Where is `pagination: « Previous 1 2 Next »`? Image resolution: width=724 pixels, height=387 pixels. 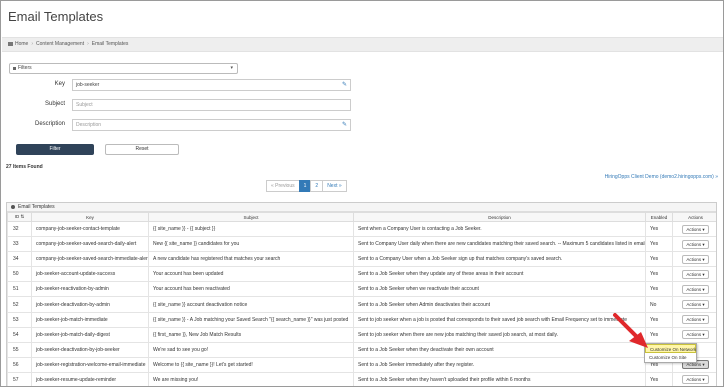
pagination: « Previous 1 2 Next » is located at coordinates (306, 186).